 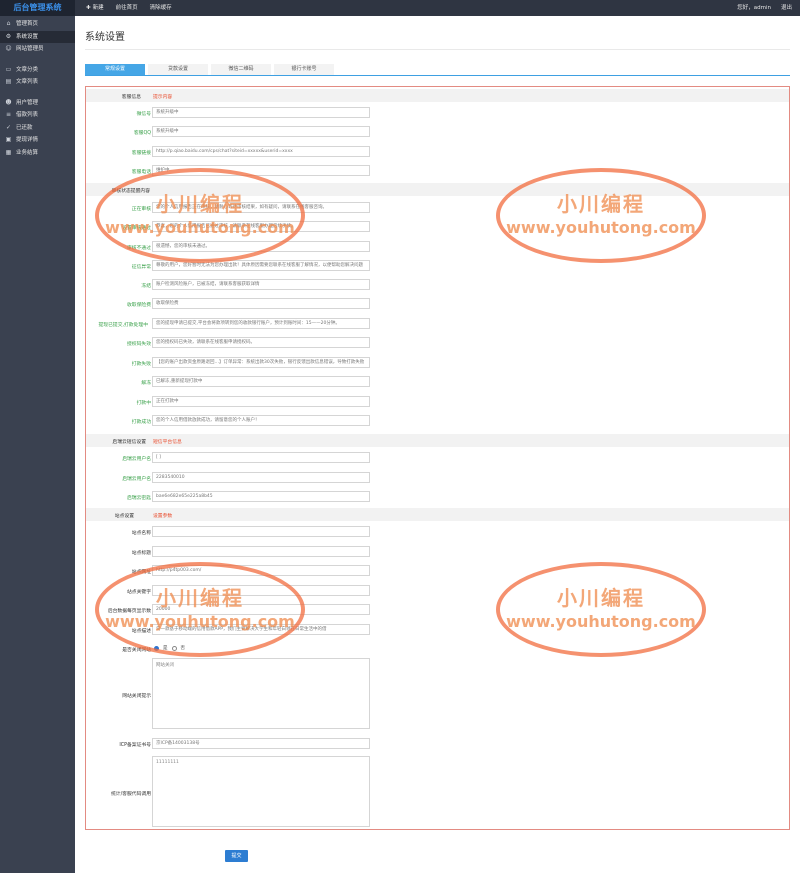 I want to click on sidebar-item-home: ⌂ 管理首页, so click(x=37, y=24).